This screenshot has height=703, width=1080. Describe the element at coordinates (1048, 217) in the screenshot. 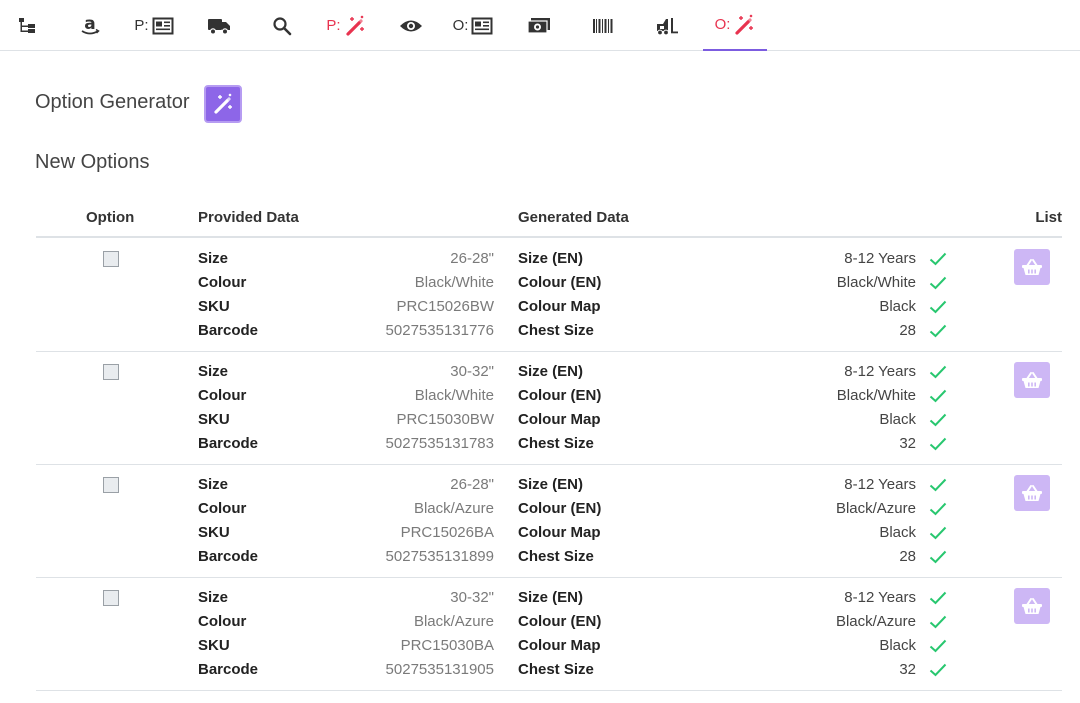

I see `column-header-list: List` at that location.